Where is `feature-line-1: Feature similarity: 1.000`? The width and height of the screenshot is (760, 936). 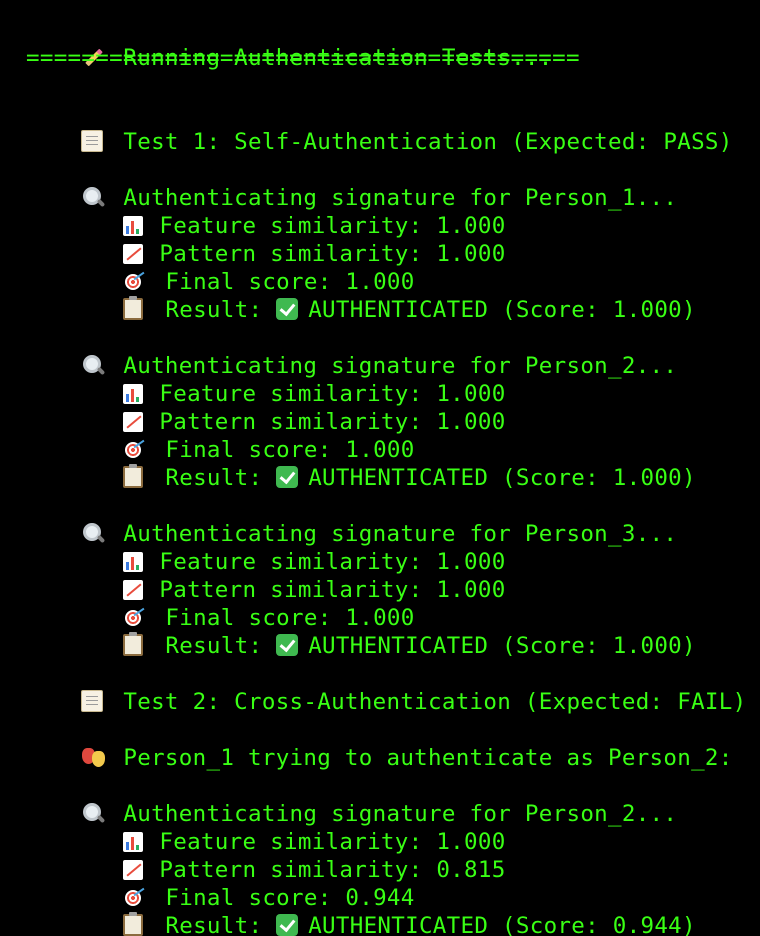 feature-line-1: Feature similarity: 1.000 is located at coordinates (287, 211).